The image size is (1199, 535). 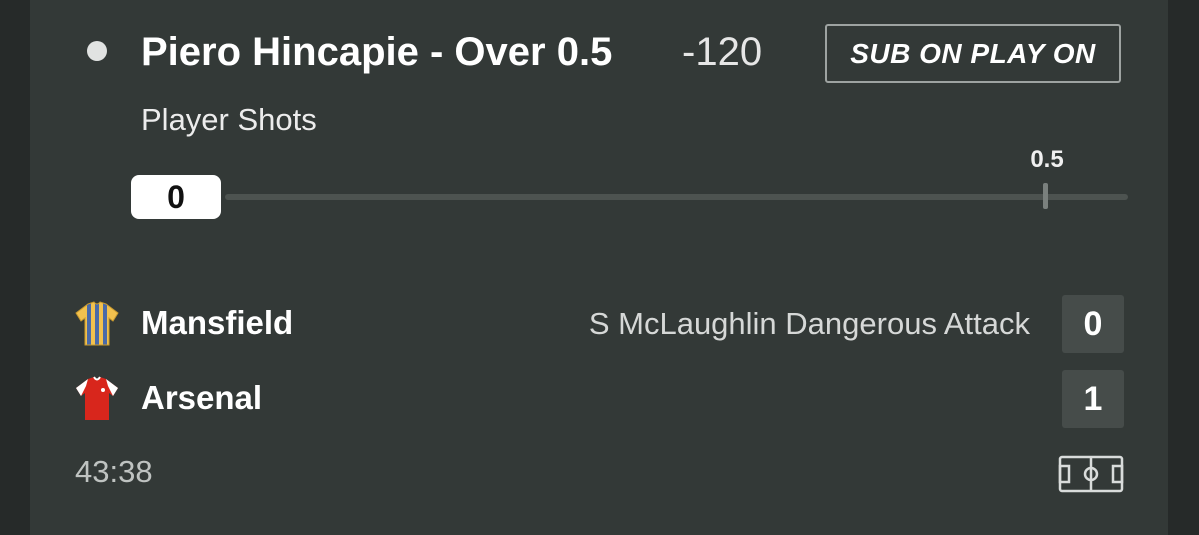 I want to click on status-dot-icon, so click(x=97, y=51).